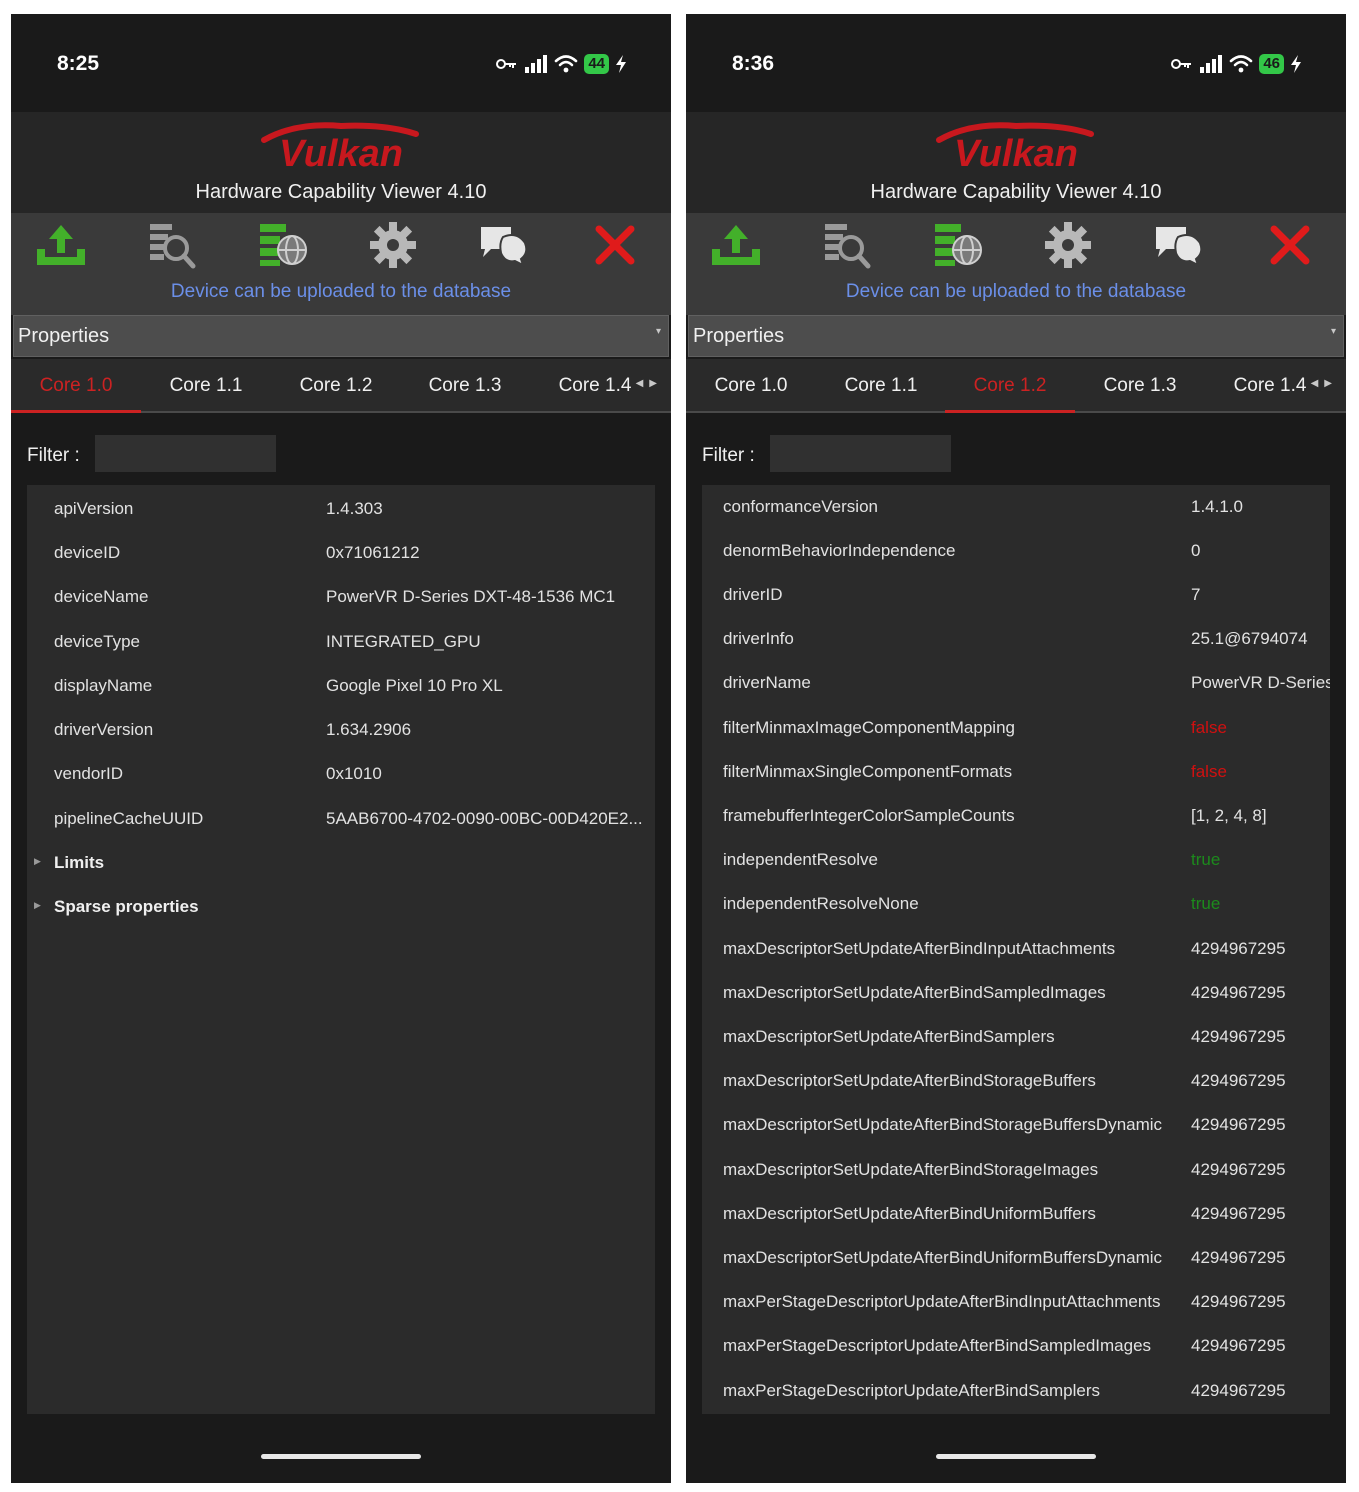 Image resolution: width=1359 pixels, height=1492 pixels. Describe the element at coordinates (658, 331) in the screenshot. I see `dropdown-caret-icon: ▾` at that location.